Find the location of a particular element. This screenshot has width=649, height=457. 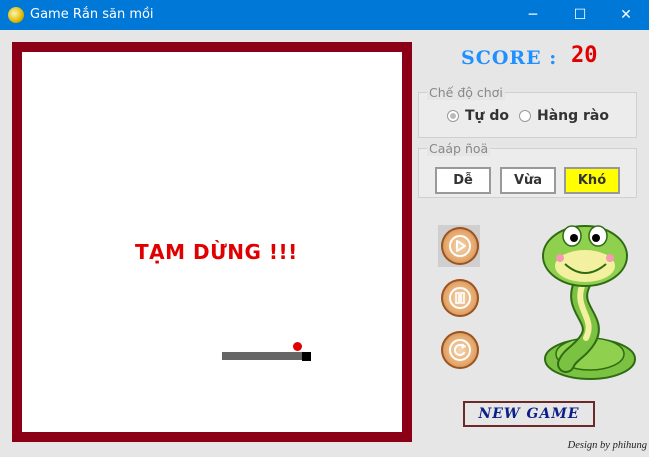

score-label: SCORE : is located at coordinates (509, 58).